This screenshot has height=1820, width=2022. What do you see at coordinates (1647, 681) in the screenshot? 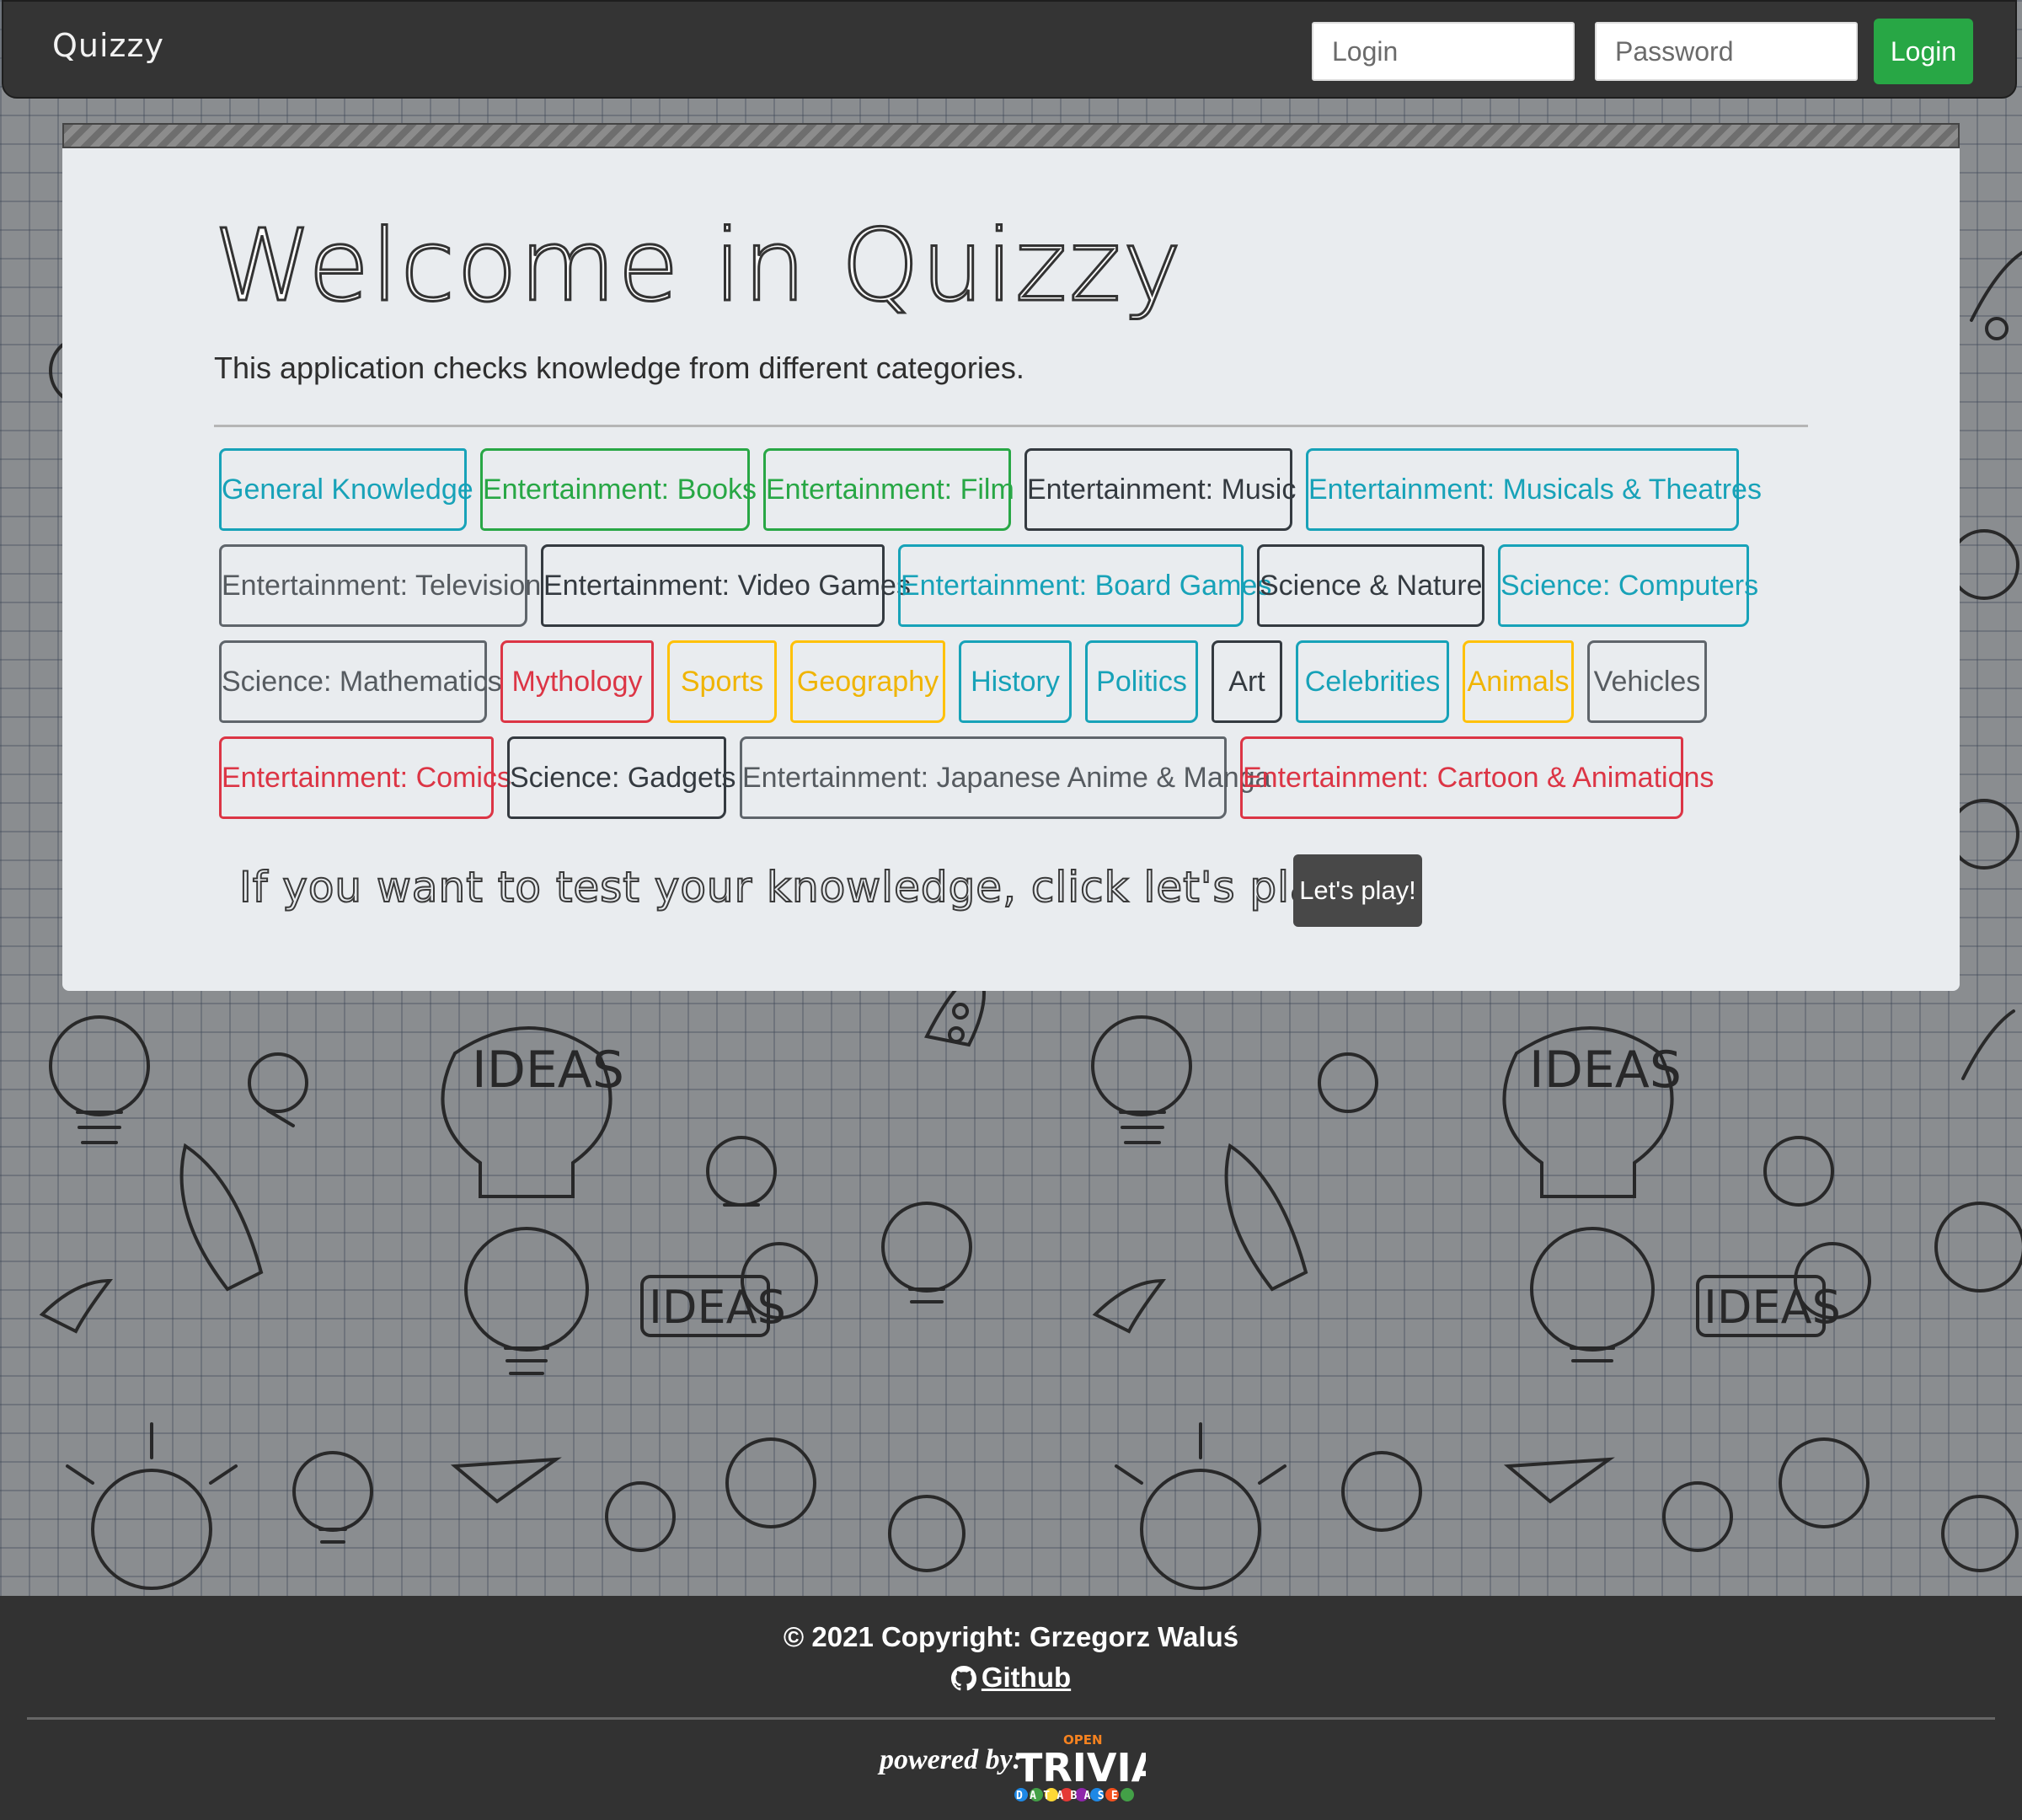
I see `category-button: Vehicles` at bounding box center [1647, 681].